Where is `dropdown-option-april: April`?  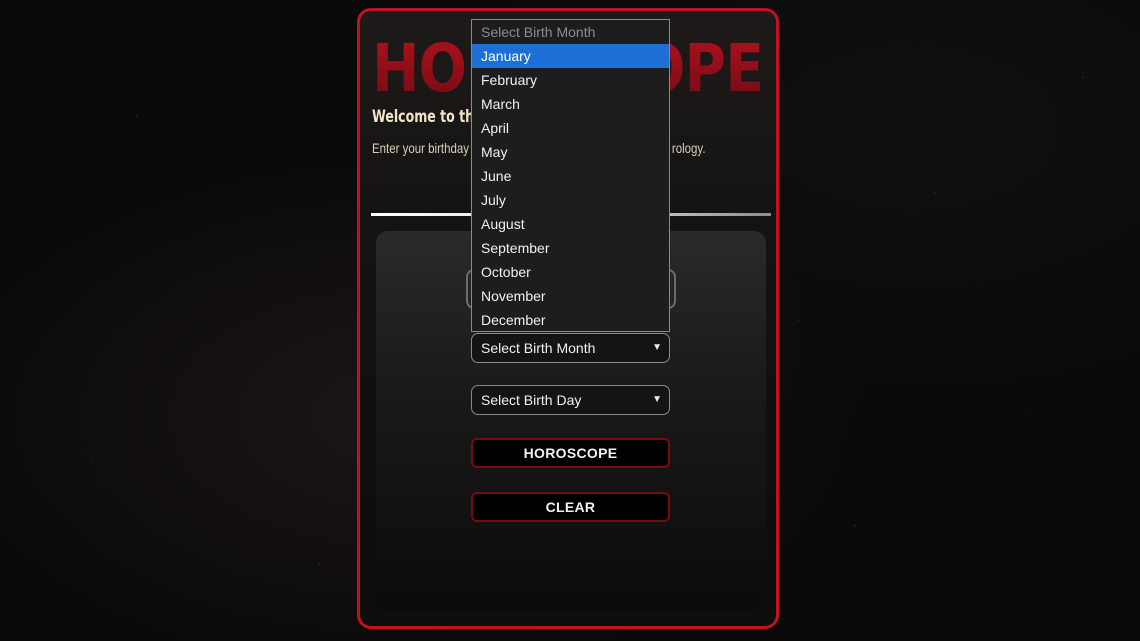 dropdown-option-april: April is located at coordinates (570, 128).